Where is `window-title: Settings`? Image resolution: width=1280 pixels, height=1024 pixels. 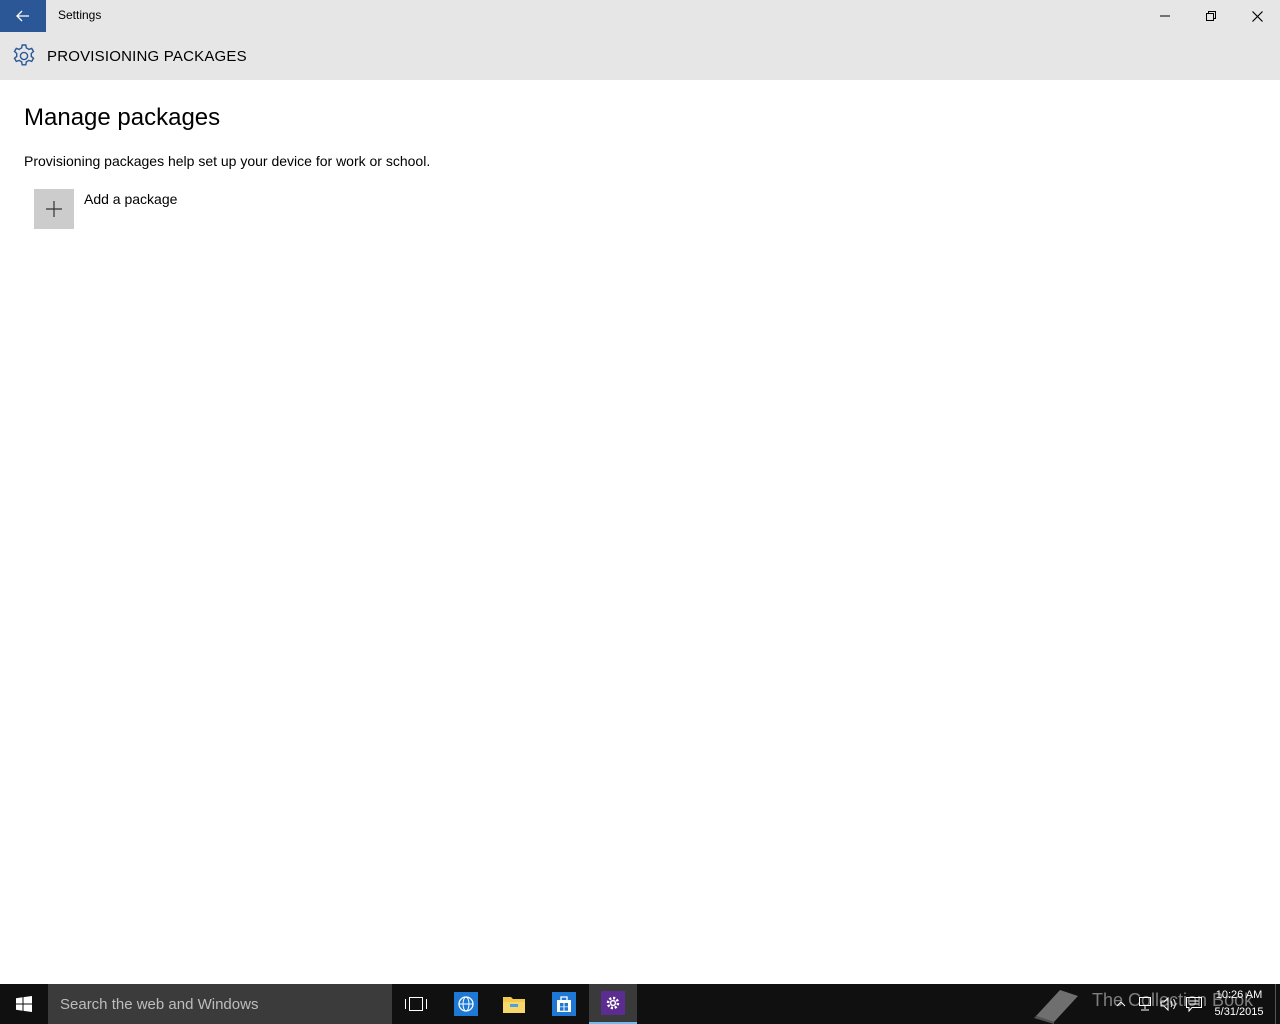
window-title: Settings is located at coordinates (80, 15).